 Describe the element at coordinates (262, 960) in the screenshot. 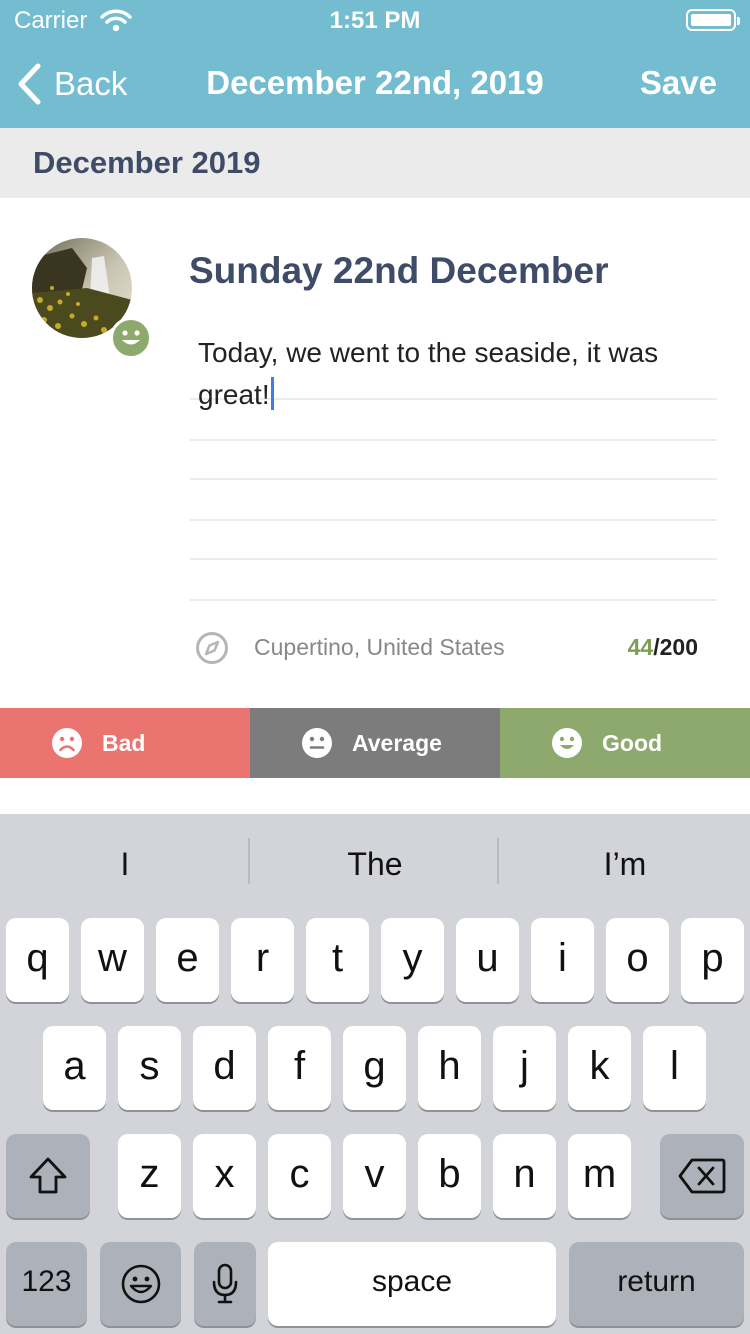

I see `key-r: r` at that location.